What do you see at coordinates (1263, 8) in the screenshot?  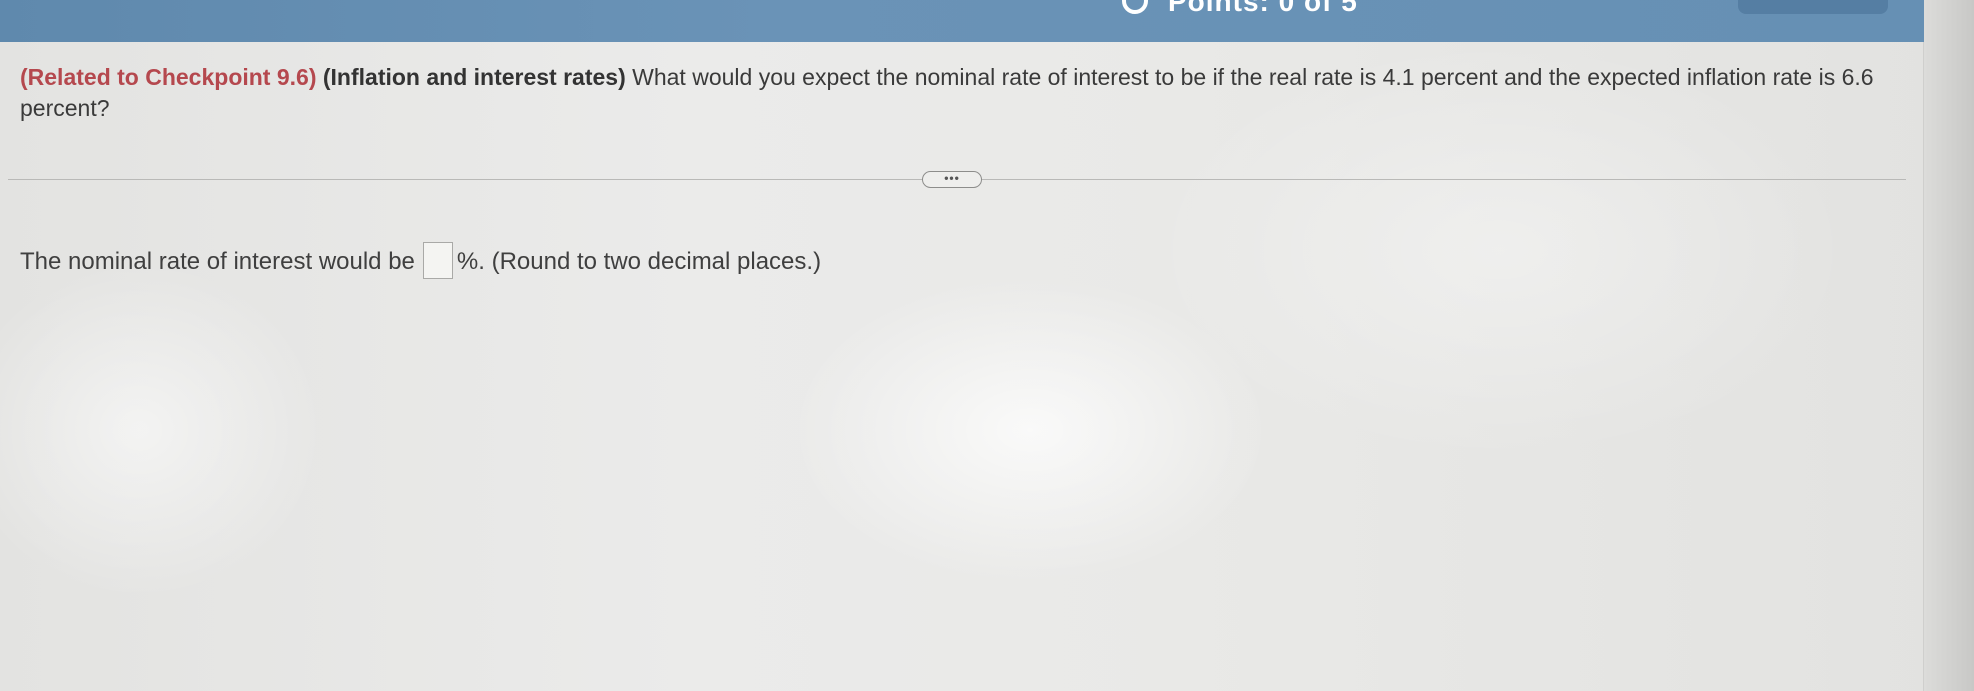 I see `points-label: Points: 0 of 5` at bounding box center [1263, 8].